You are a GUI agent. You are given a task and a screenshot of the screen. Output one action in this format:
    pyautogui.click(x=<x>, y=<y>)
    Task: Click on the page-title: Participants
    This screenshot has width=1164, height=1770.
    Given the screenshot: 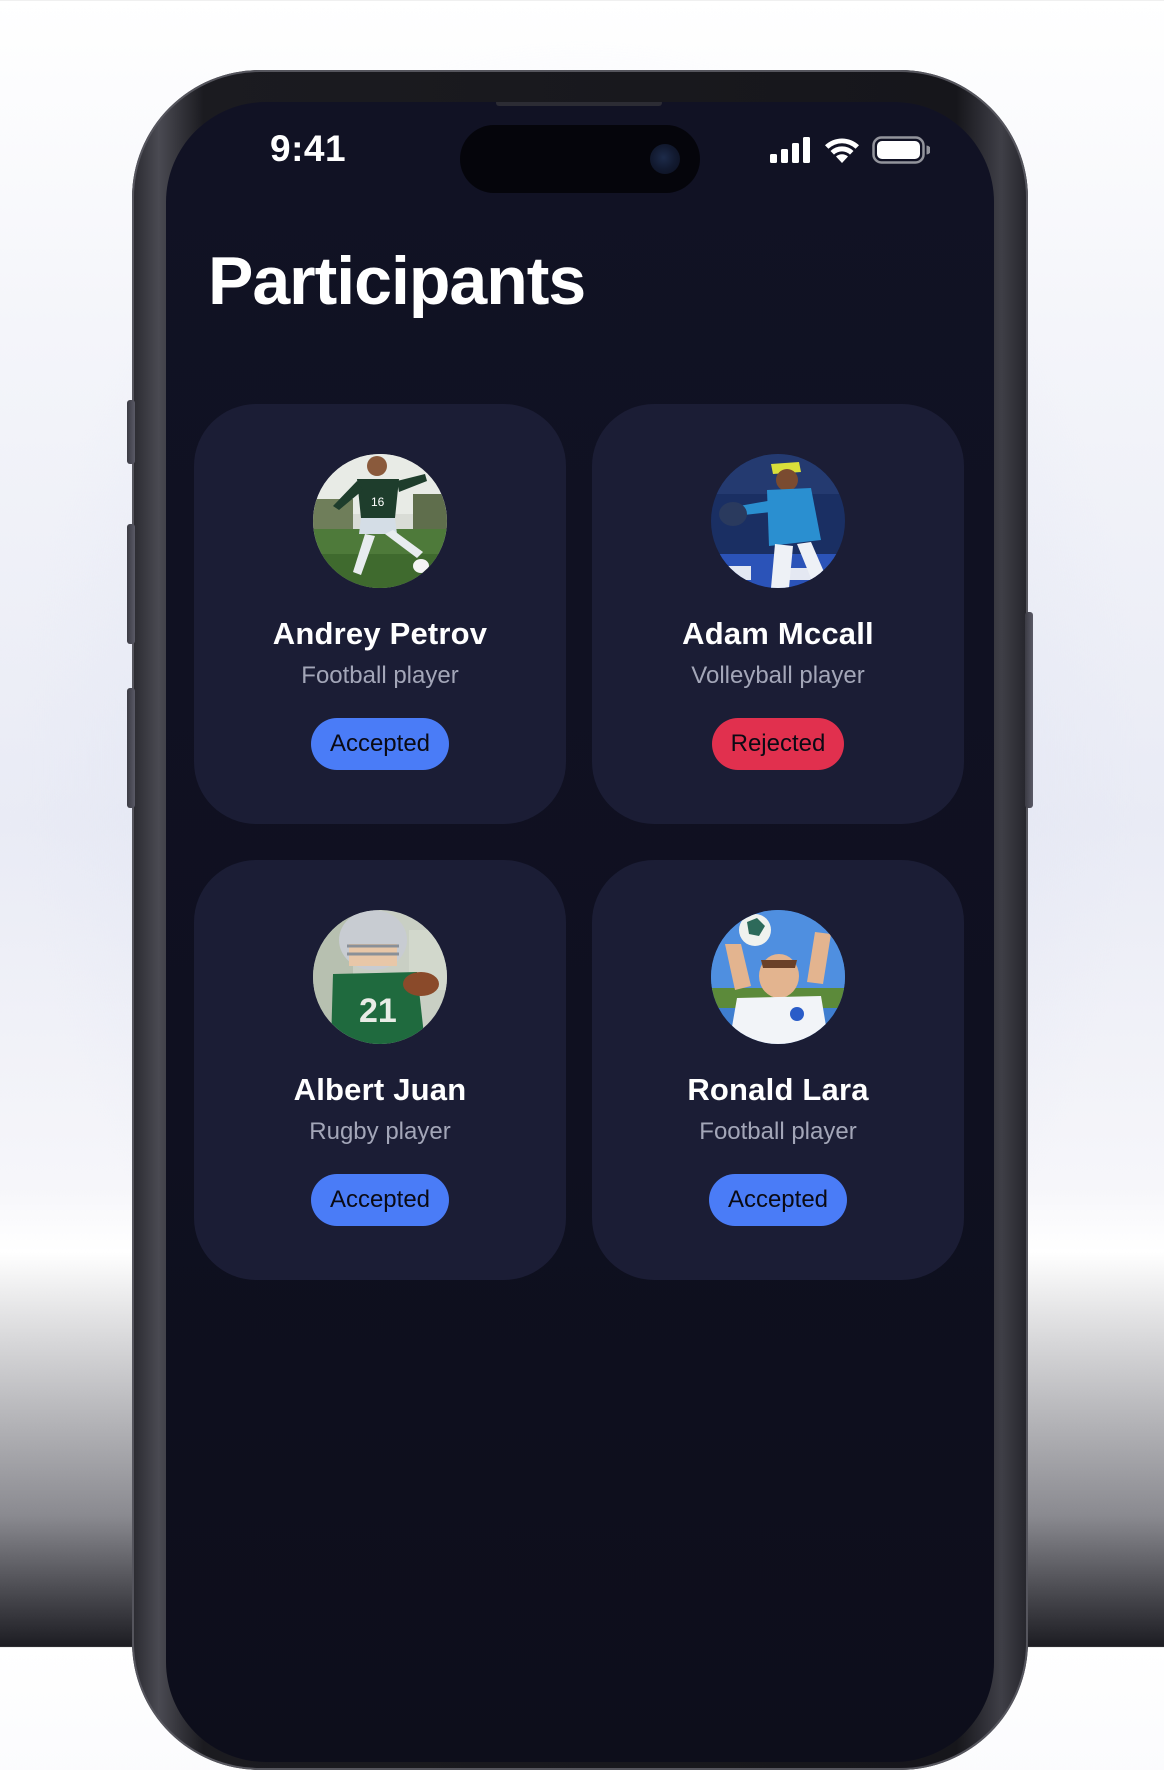 What is the action you would take?
    pyautogui.click(x=397, y=281)
    